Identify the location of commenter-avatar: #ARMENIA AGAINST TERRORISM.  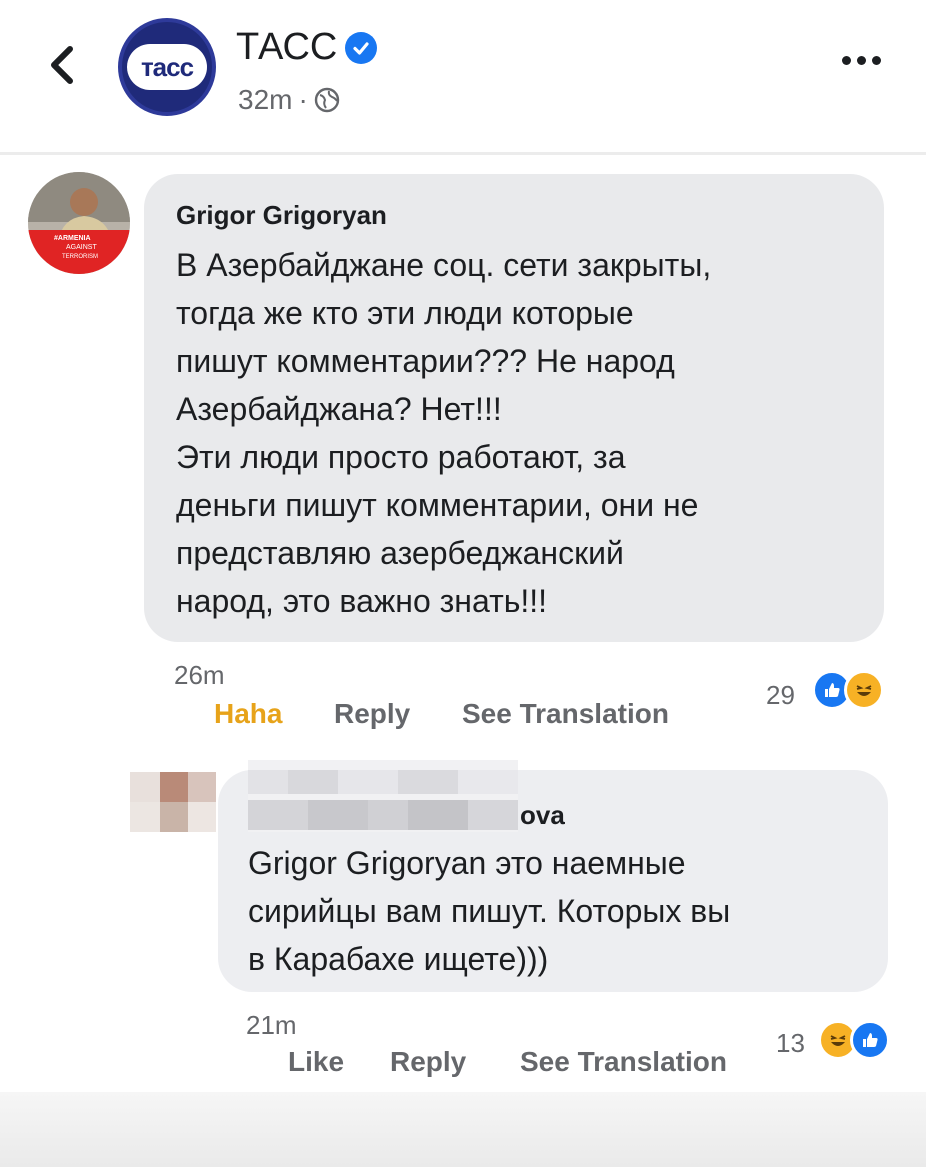
(79, 223).